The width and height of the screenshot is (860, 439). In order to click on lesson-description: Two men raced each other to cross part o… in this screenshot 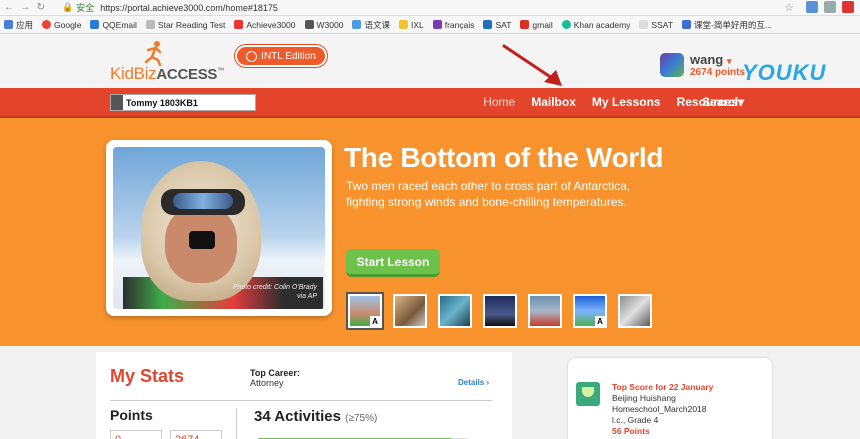, I will do `click(488, 194)`.